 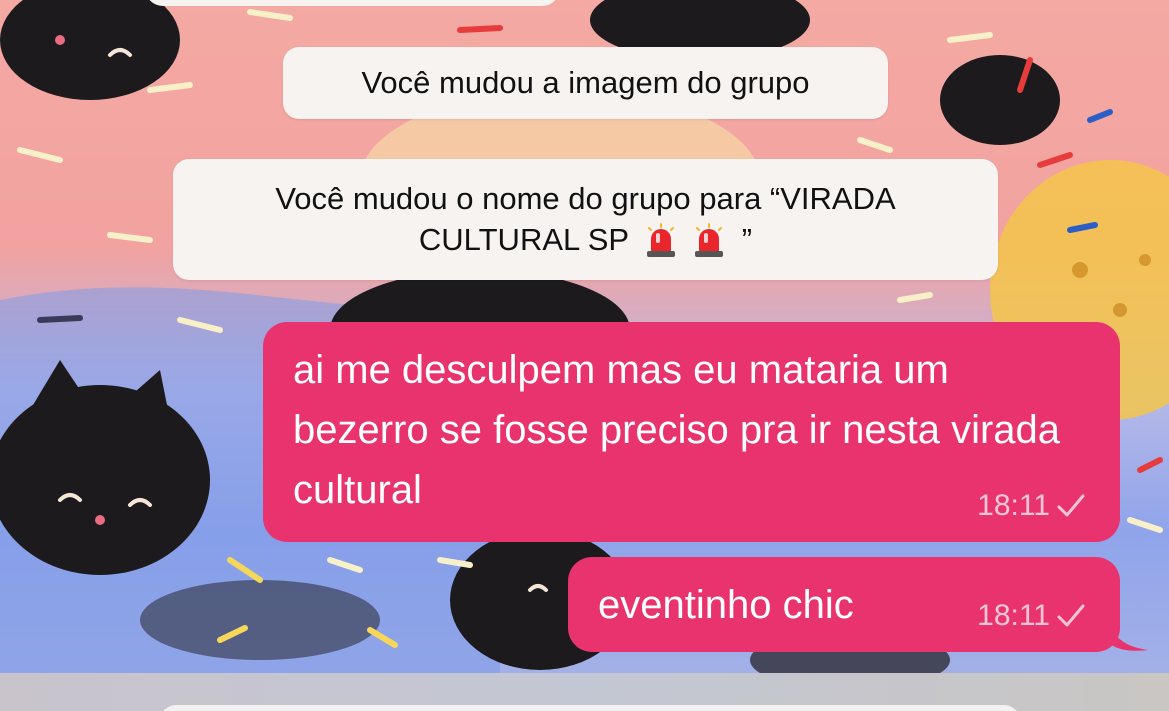 I want to click on previous-message-fragment, so click(x=352, y=3).